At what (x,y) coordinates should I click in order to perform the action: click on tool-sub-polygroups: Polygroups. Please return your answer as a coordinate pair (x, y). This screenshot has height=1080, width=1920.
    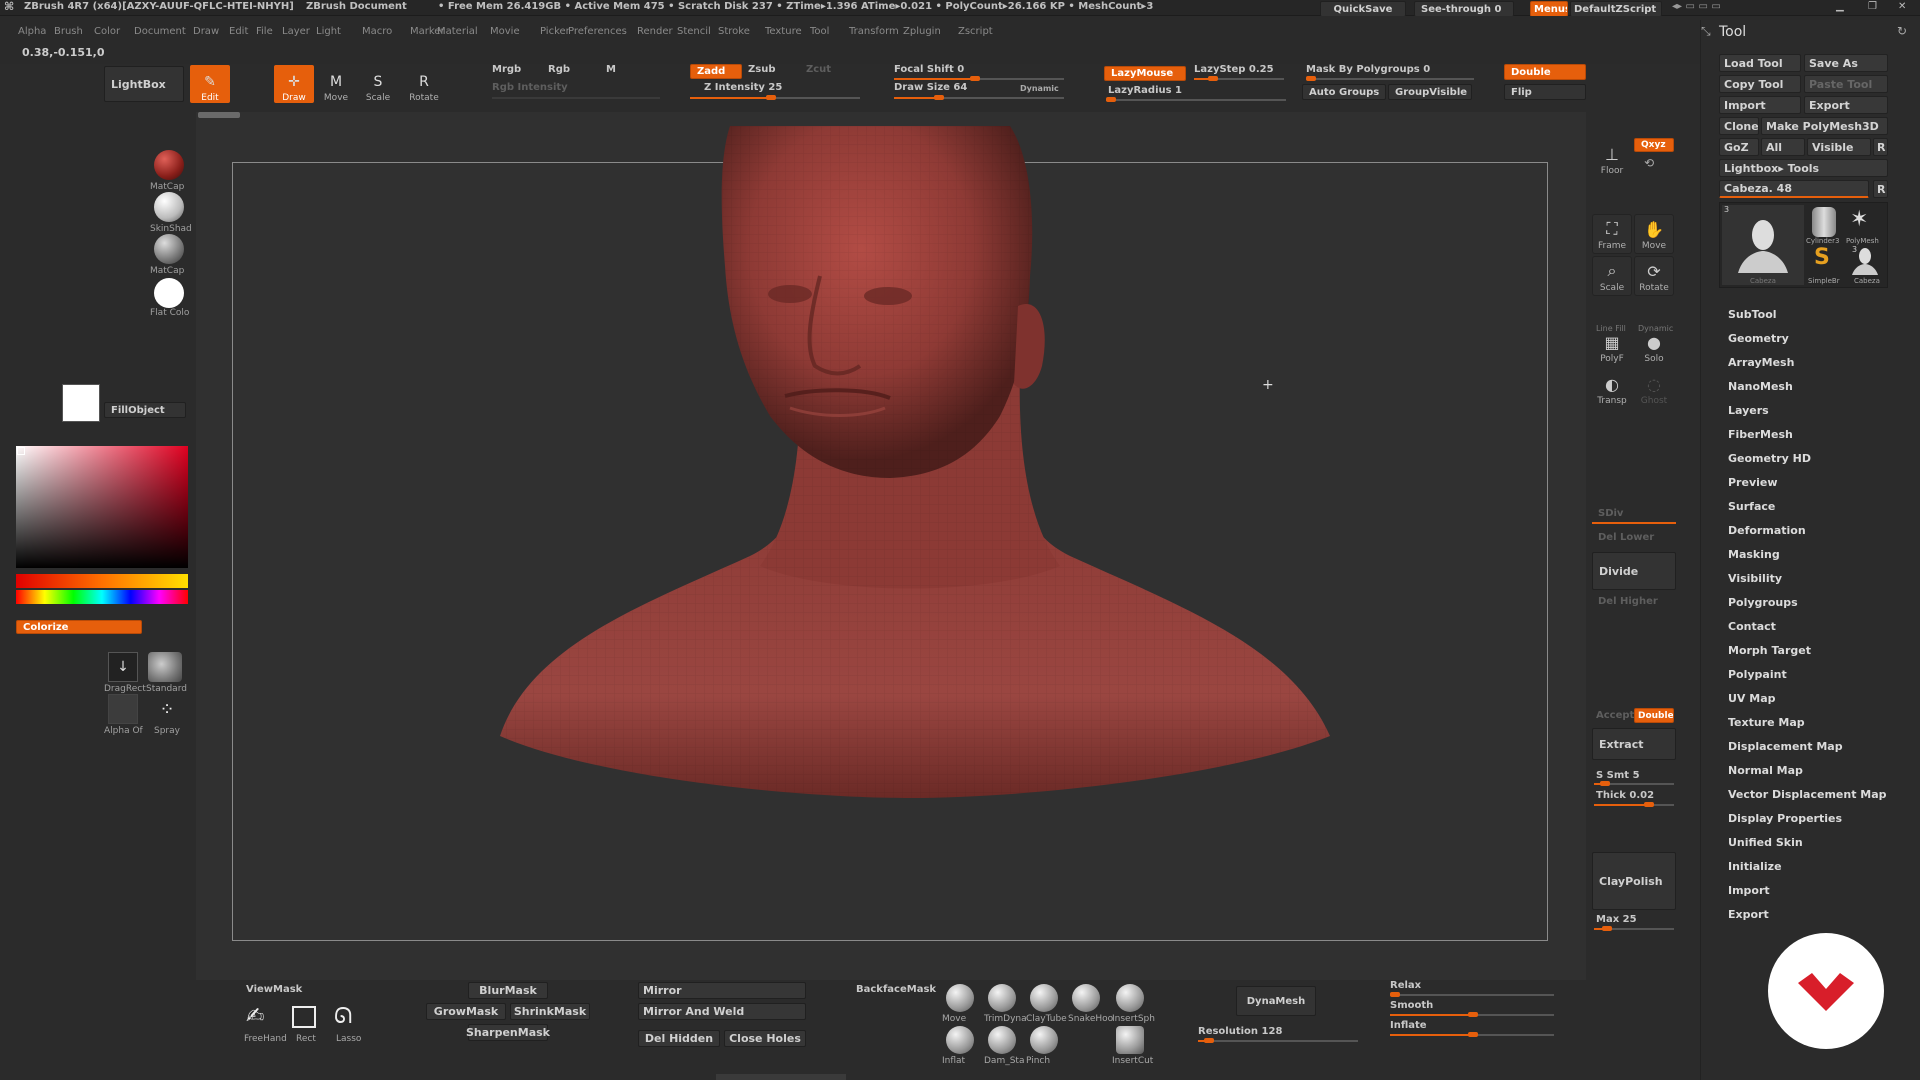
    Looking at the image, I should click on (1763, 602).